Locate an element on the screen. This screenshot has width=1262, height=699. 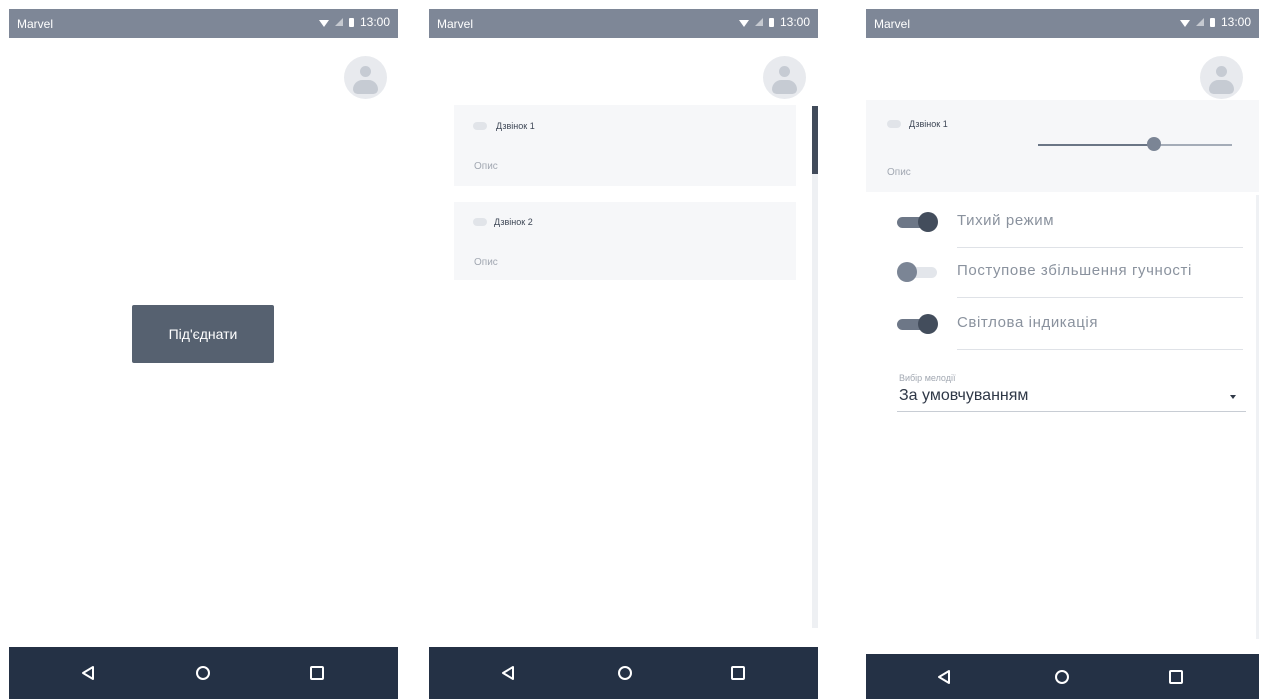
bell-card: Дзвінок 1 Опис is located at coordinates (625, 145).